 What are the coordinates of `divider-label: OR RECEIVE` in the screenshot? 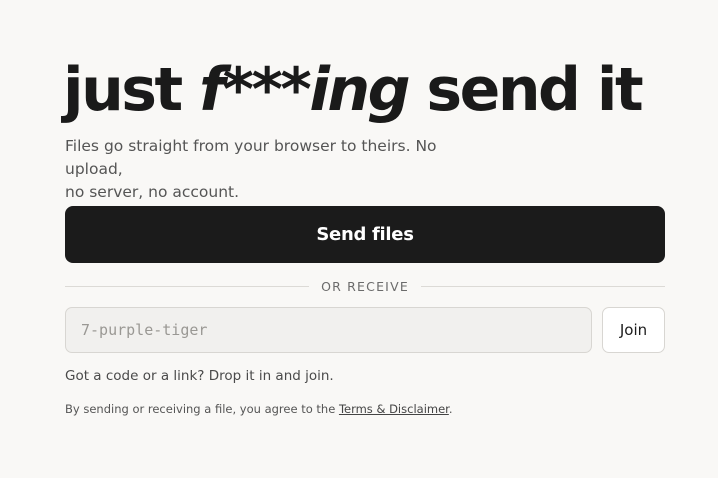 It's located at (365, 286).